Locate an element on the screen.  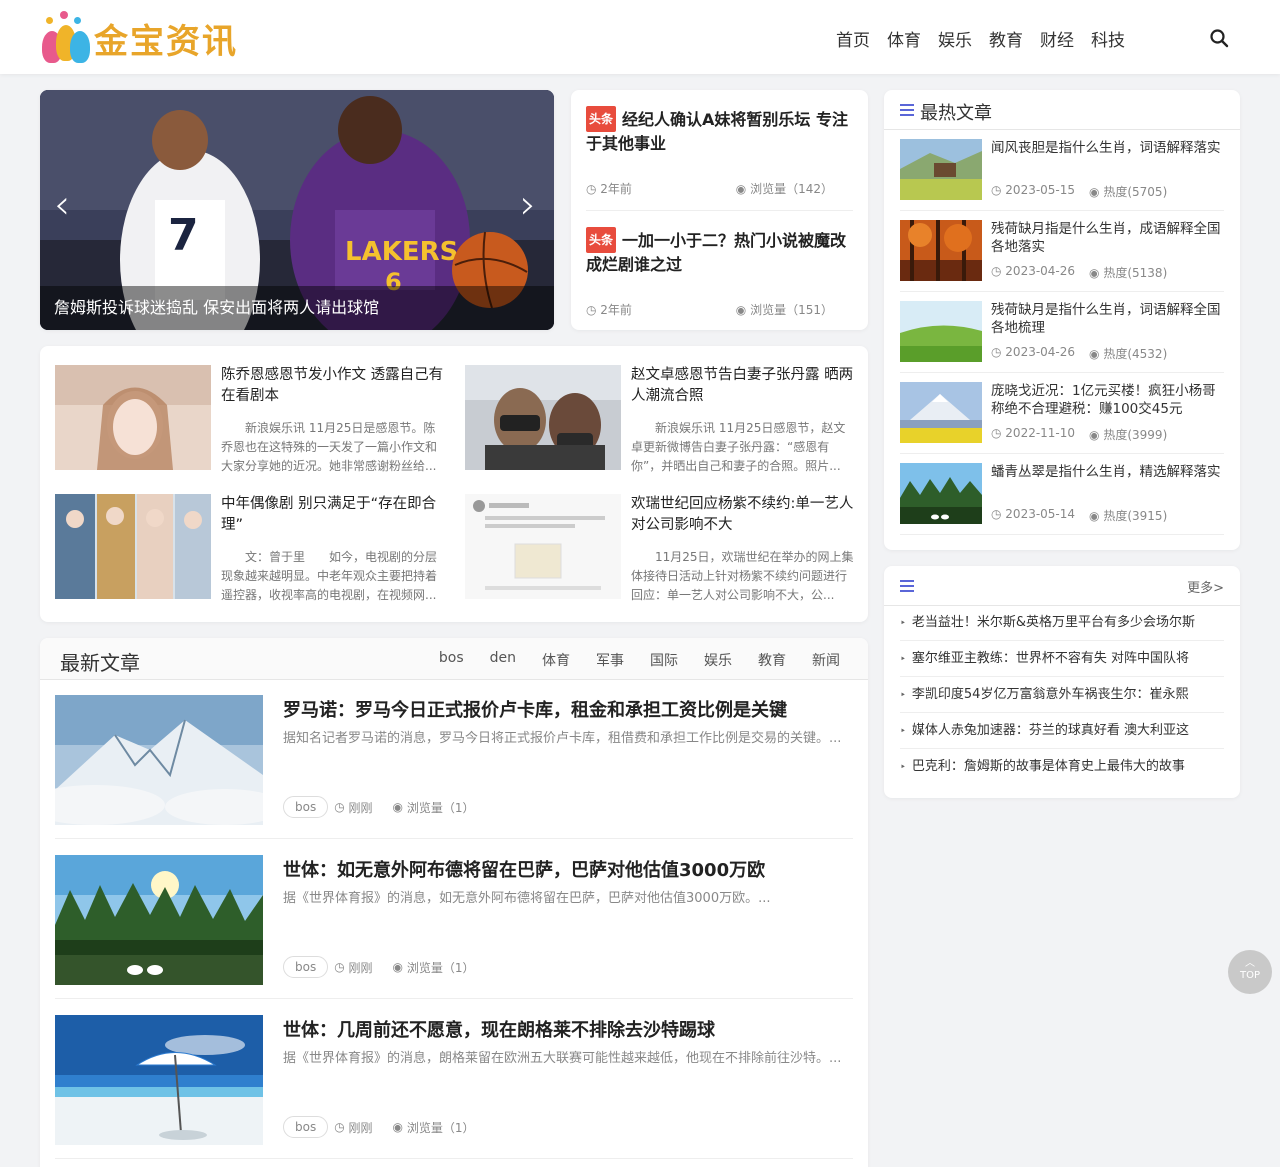
hot-item-date: ◷ 2023-04-26 is located at coordinates (1033, 352).